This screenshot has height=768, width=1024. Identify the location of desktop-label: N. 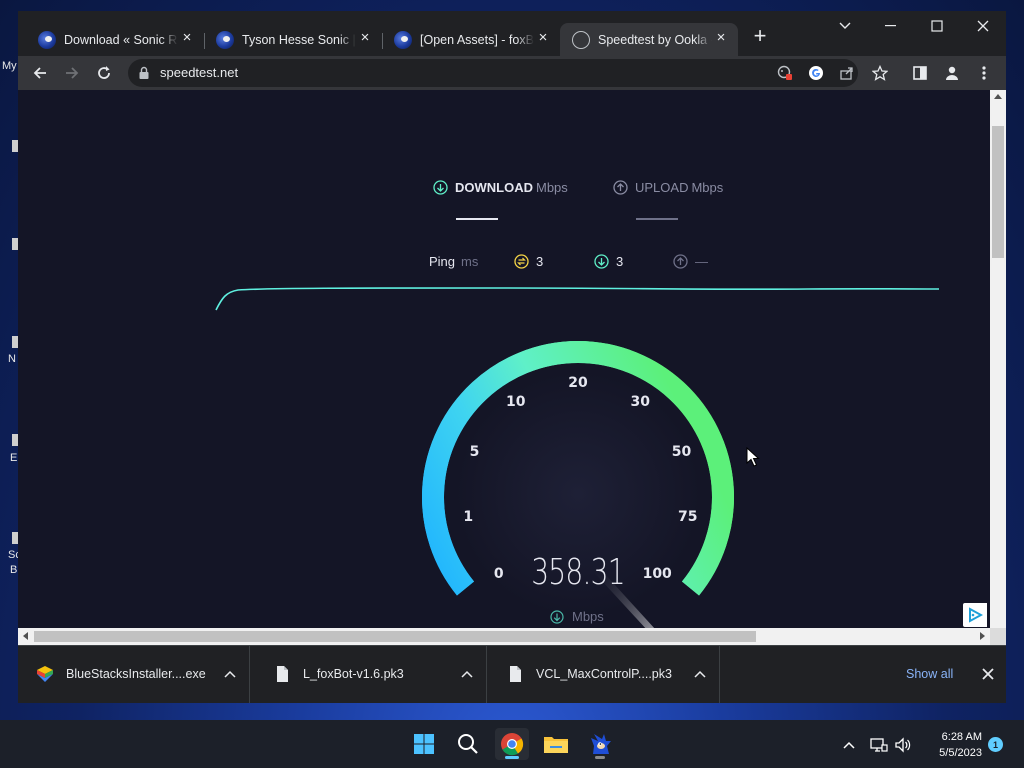
(12, 359).